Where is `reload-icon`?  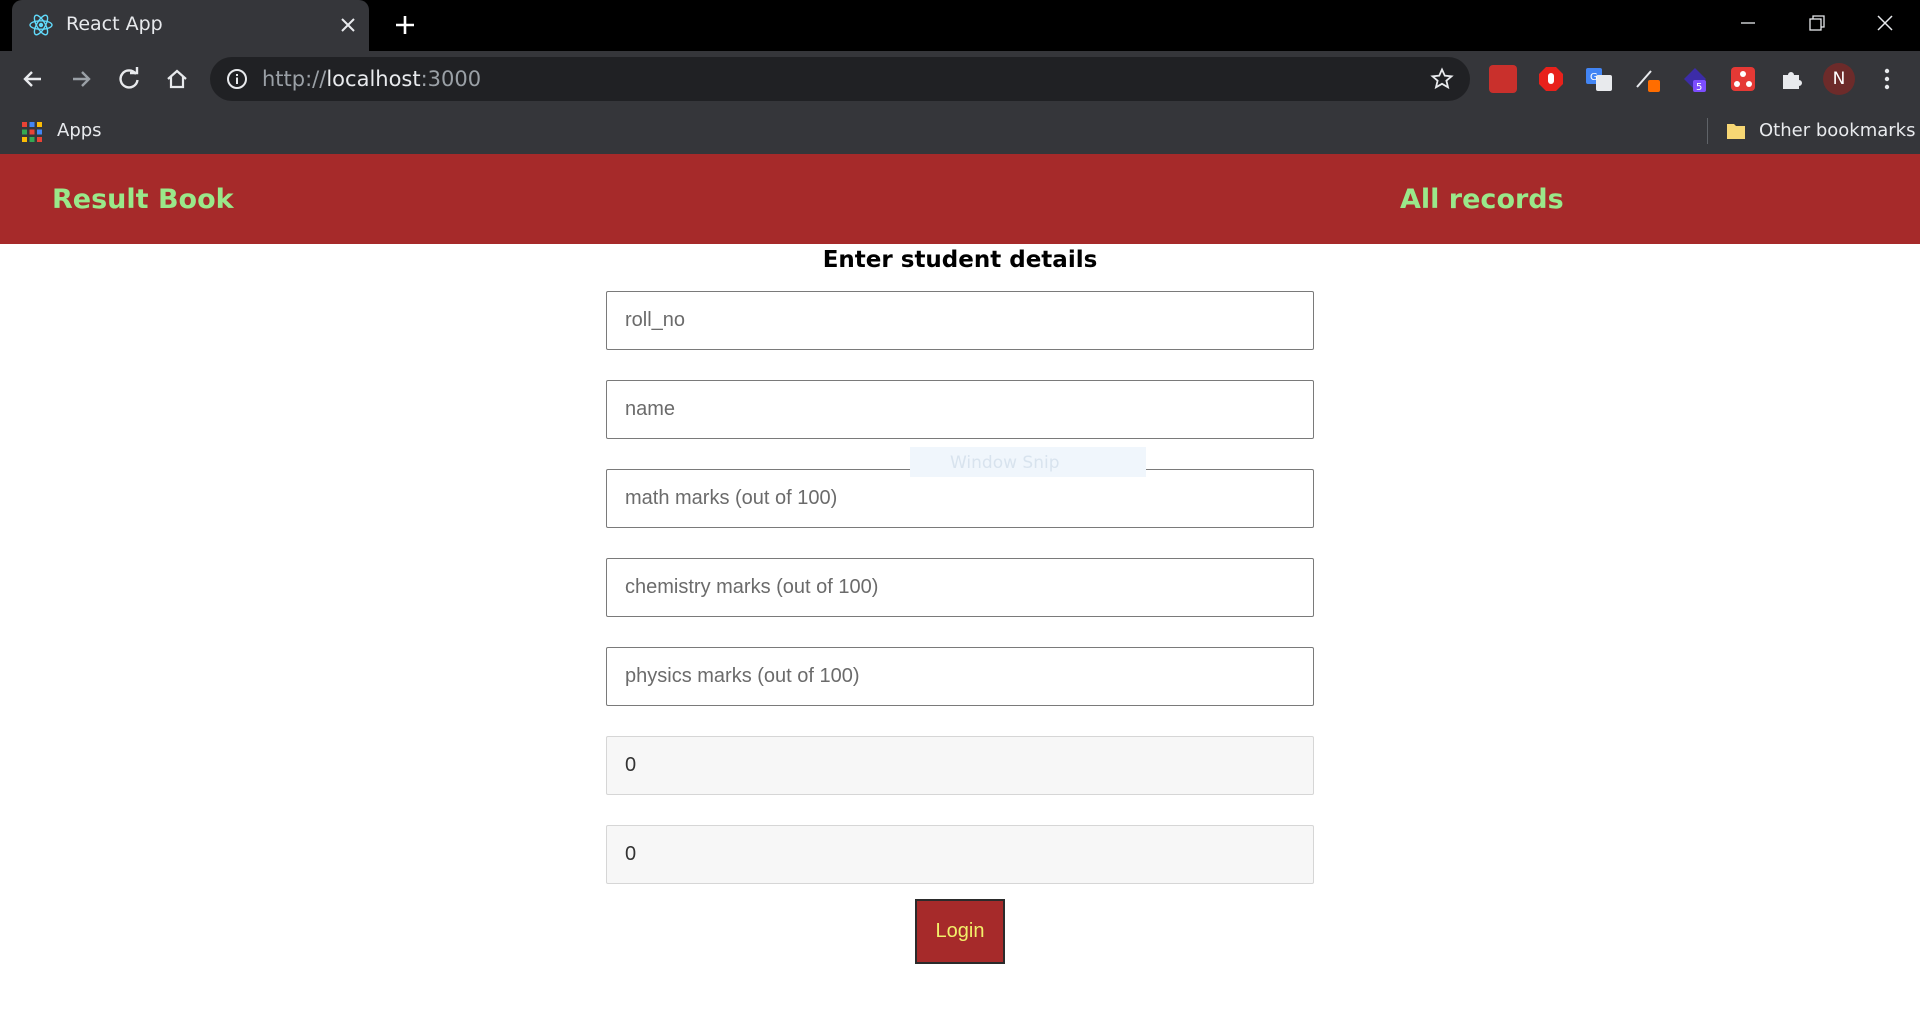
reload-icon is located at coordinates (129, 79).